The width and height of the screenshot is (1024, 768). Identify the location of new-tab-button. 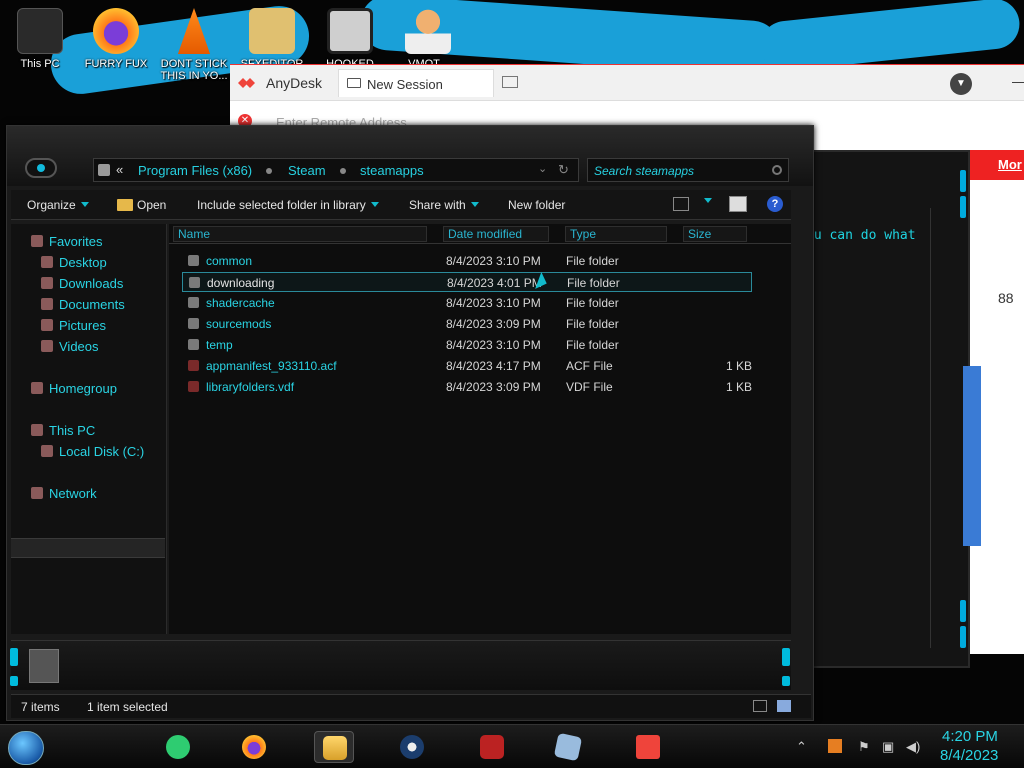
(510, 82).